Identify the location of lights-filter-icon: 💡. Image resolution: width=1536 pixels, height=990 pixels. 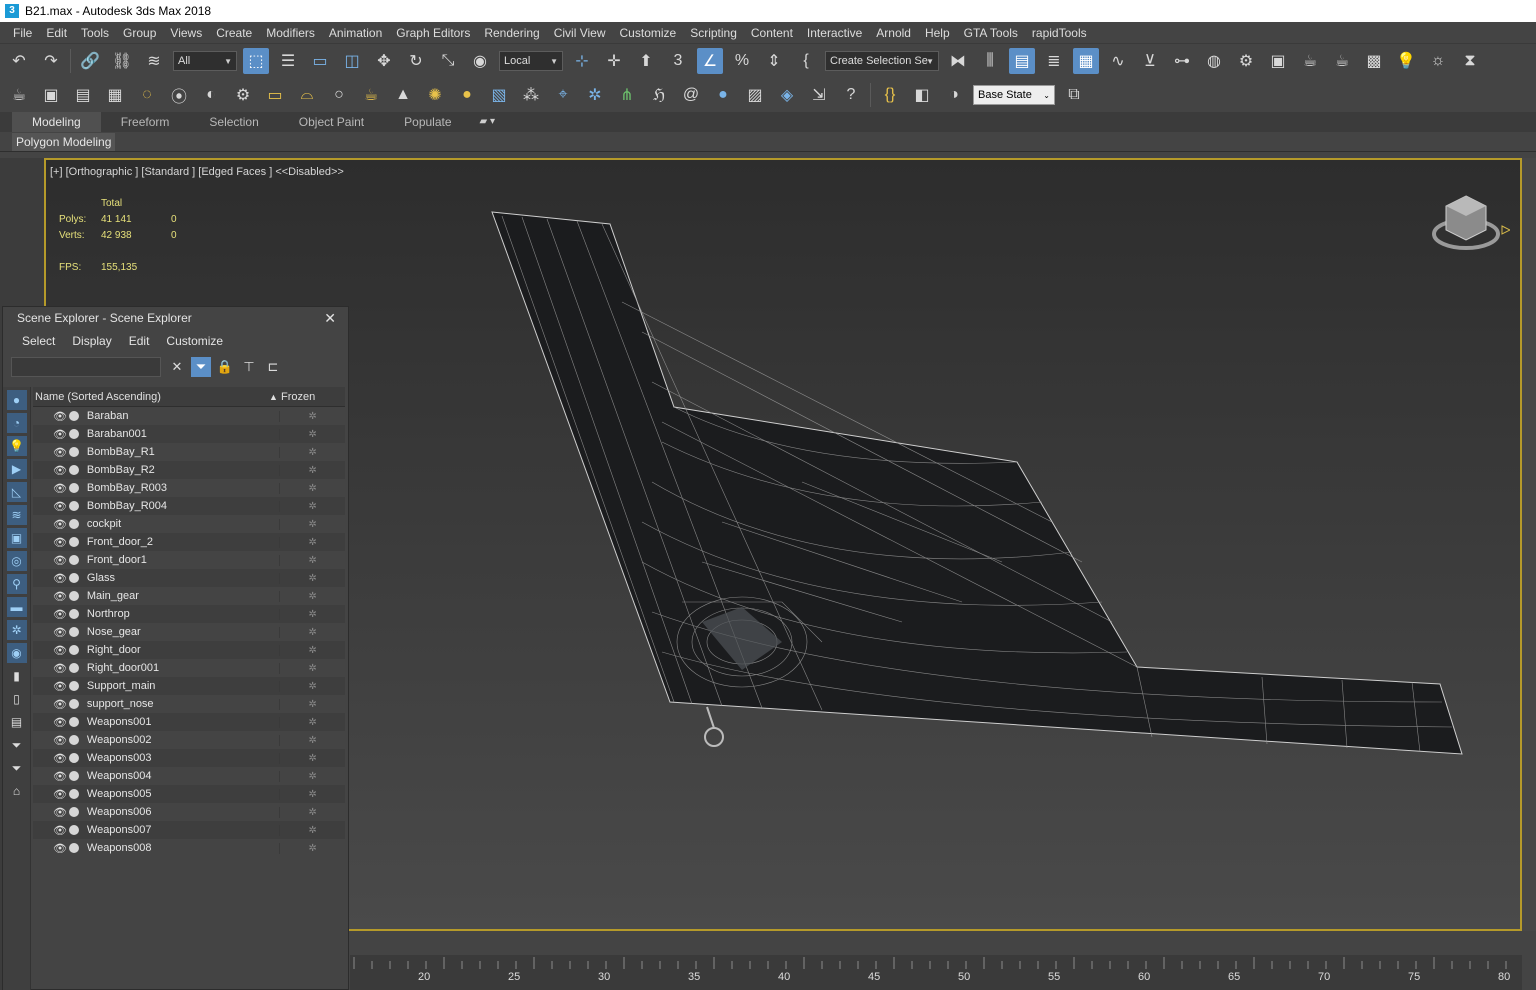
(16, 446).